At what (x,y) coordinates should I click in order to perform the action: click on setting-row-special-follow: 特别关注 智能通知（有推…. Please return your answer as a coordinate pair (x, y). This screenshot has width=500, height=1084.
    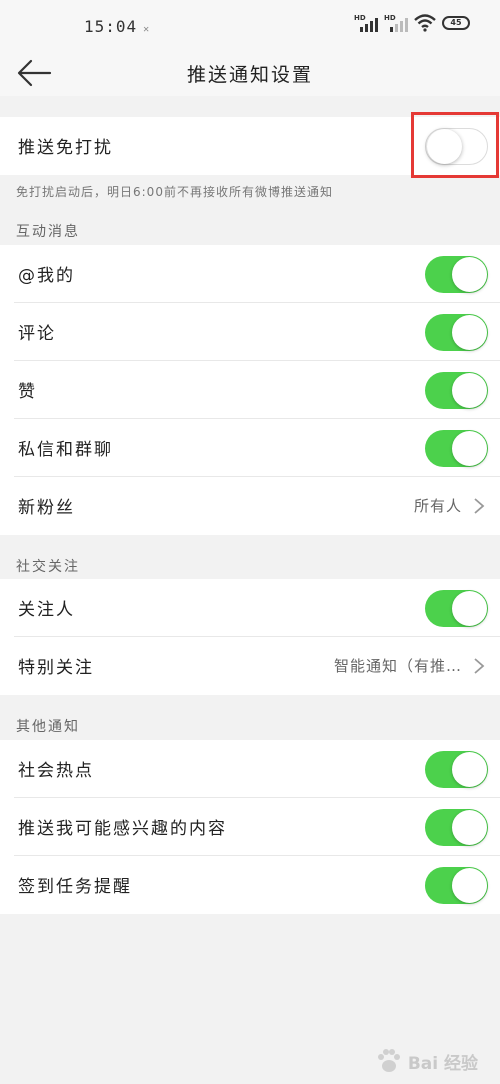
    Looking at the image, I should click on (250, 666).